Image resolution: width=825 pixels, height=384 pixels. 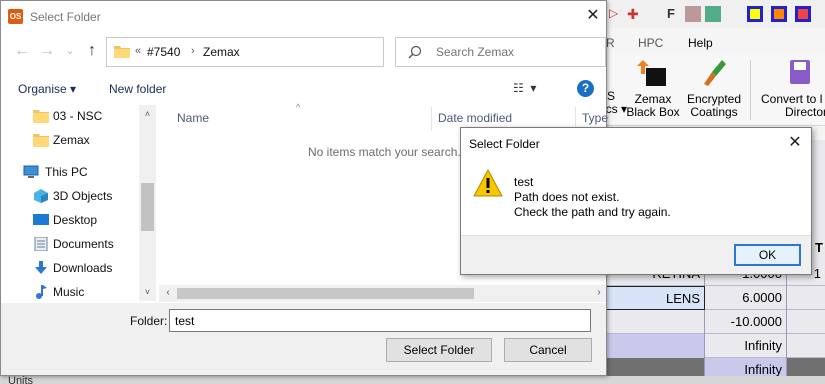 What do you see at coordinates (163, 52) in the screenshot?
I see `breadcrumb-item: #7540` at bounding box center [163, 52].